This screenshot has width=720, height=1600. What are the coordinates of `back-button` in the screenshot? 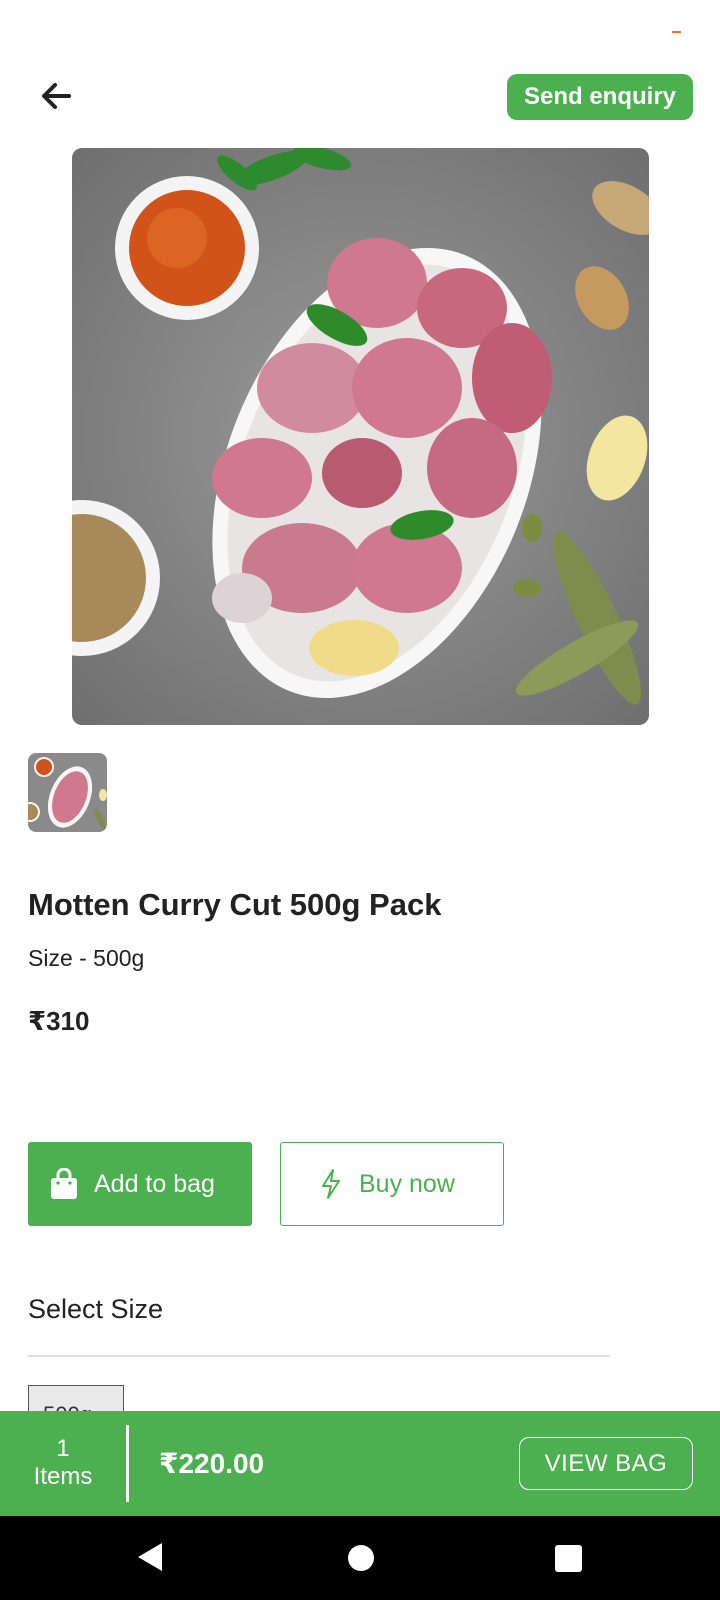 It's located at (56, 96).